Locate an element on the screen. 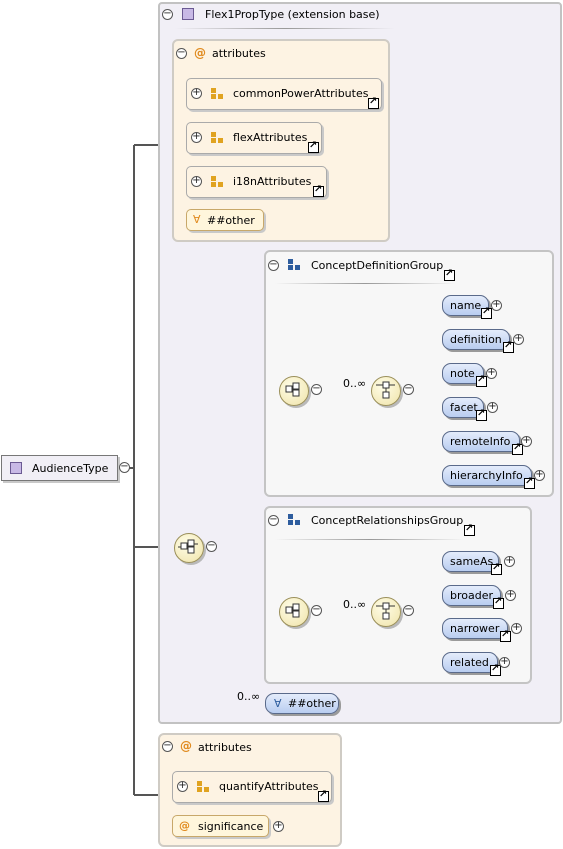 The image size is (563, 849). attributes-title: attributes is located at coordinates (239, 53).